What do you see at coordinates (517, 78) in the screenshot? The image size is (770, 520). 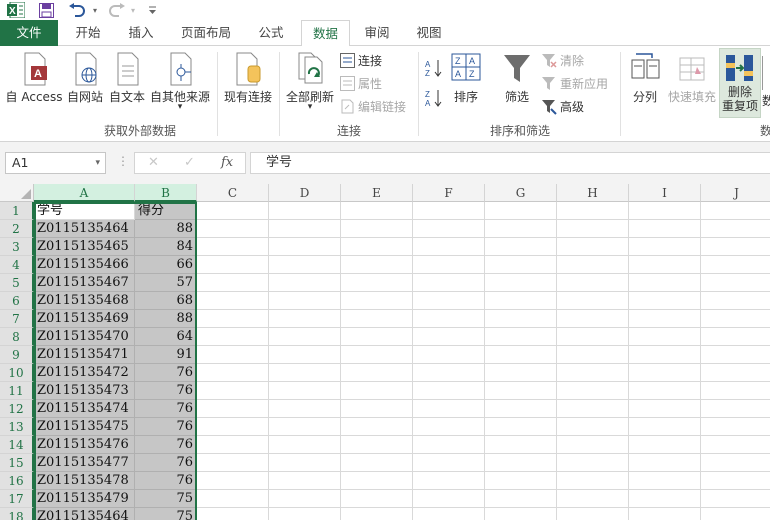 I see `filter-button: 筛选` at bounding box center [517, 78].